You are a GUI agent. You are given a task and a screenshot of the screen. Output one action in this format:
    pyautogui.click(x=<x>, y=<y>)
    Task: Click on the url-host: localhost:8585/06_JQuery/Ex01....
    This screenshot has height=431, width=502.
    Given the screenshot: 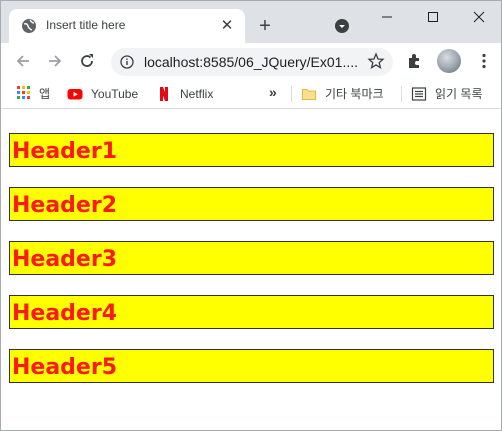 What is the action you would take?
    pyautogui.click(x=251, y=62)
    